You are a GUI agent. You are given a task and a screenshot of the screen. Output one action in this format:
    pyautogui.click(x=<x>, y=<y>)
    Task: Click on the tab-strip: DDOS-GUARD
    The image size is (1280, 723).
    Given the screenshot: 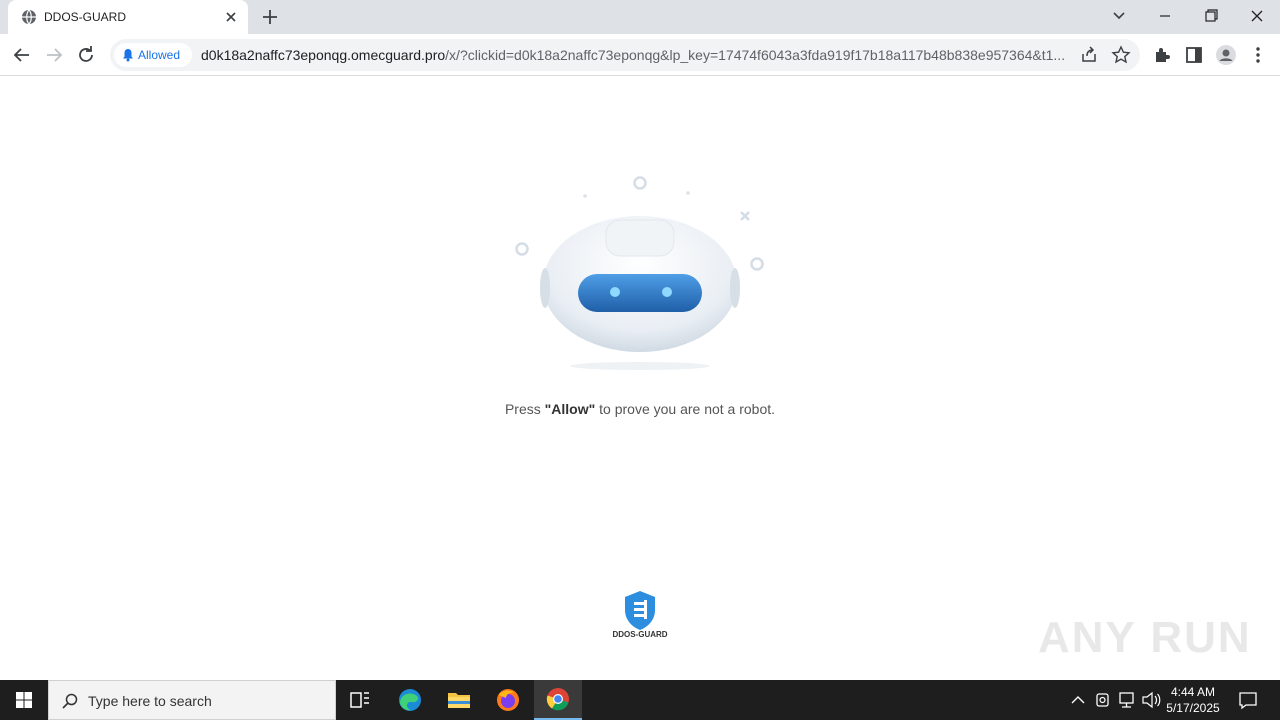 What is the action you would take?
    pyautogui.click(x=640, y=17)
    